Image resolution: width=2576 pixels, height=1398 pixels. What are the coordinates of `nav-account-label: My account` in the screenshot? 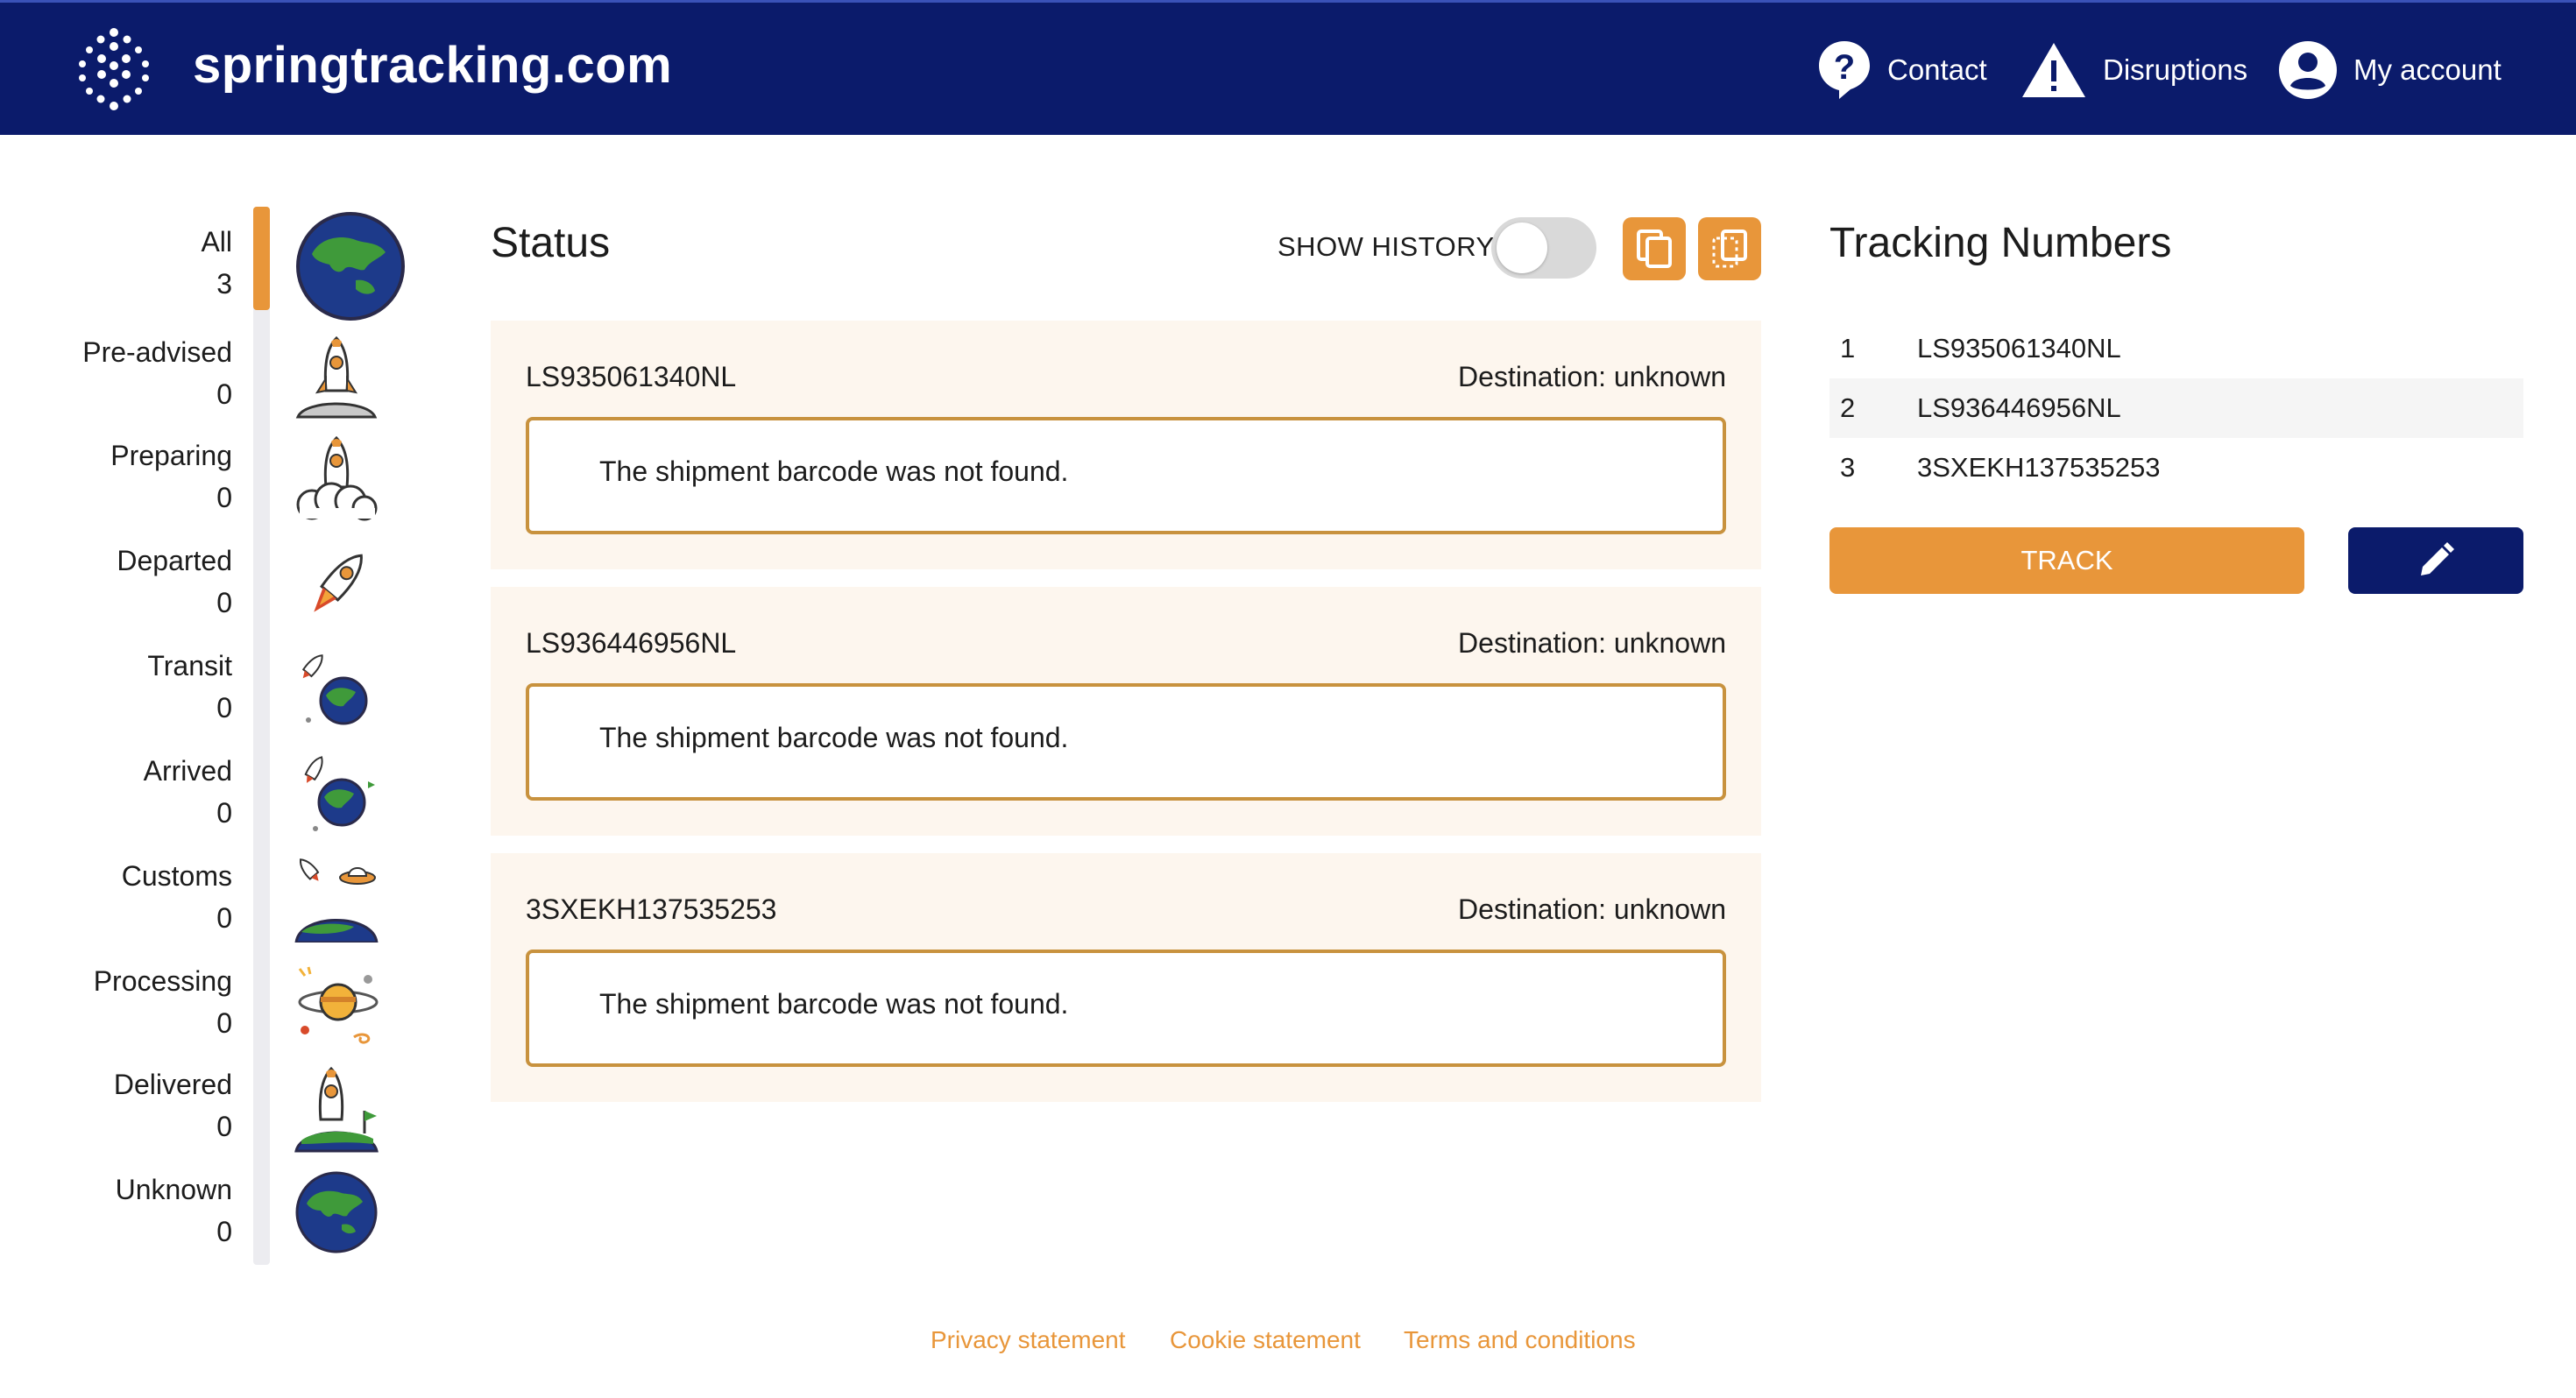 It's located at (2427, 69).